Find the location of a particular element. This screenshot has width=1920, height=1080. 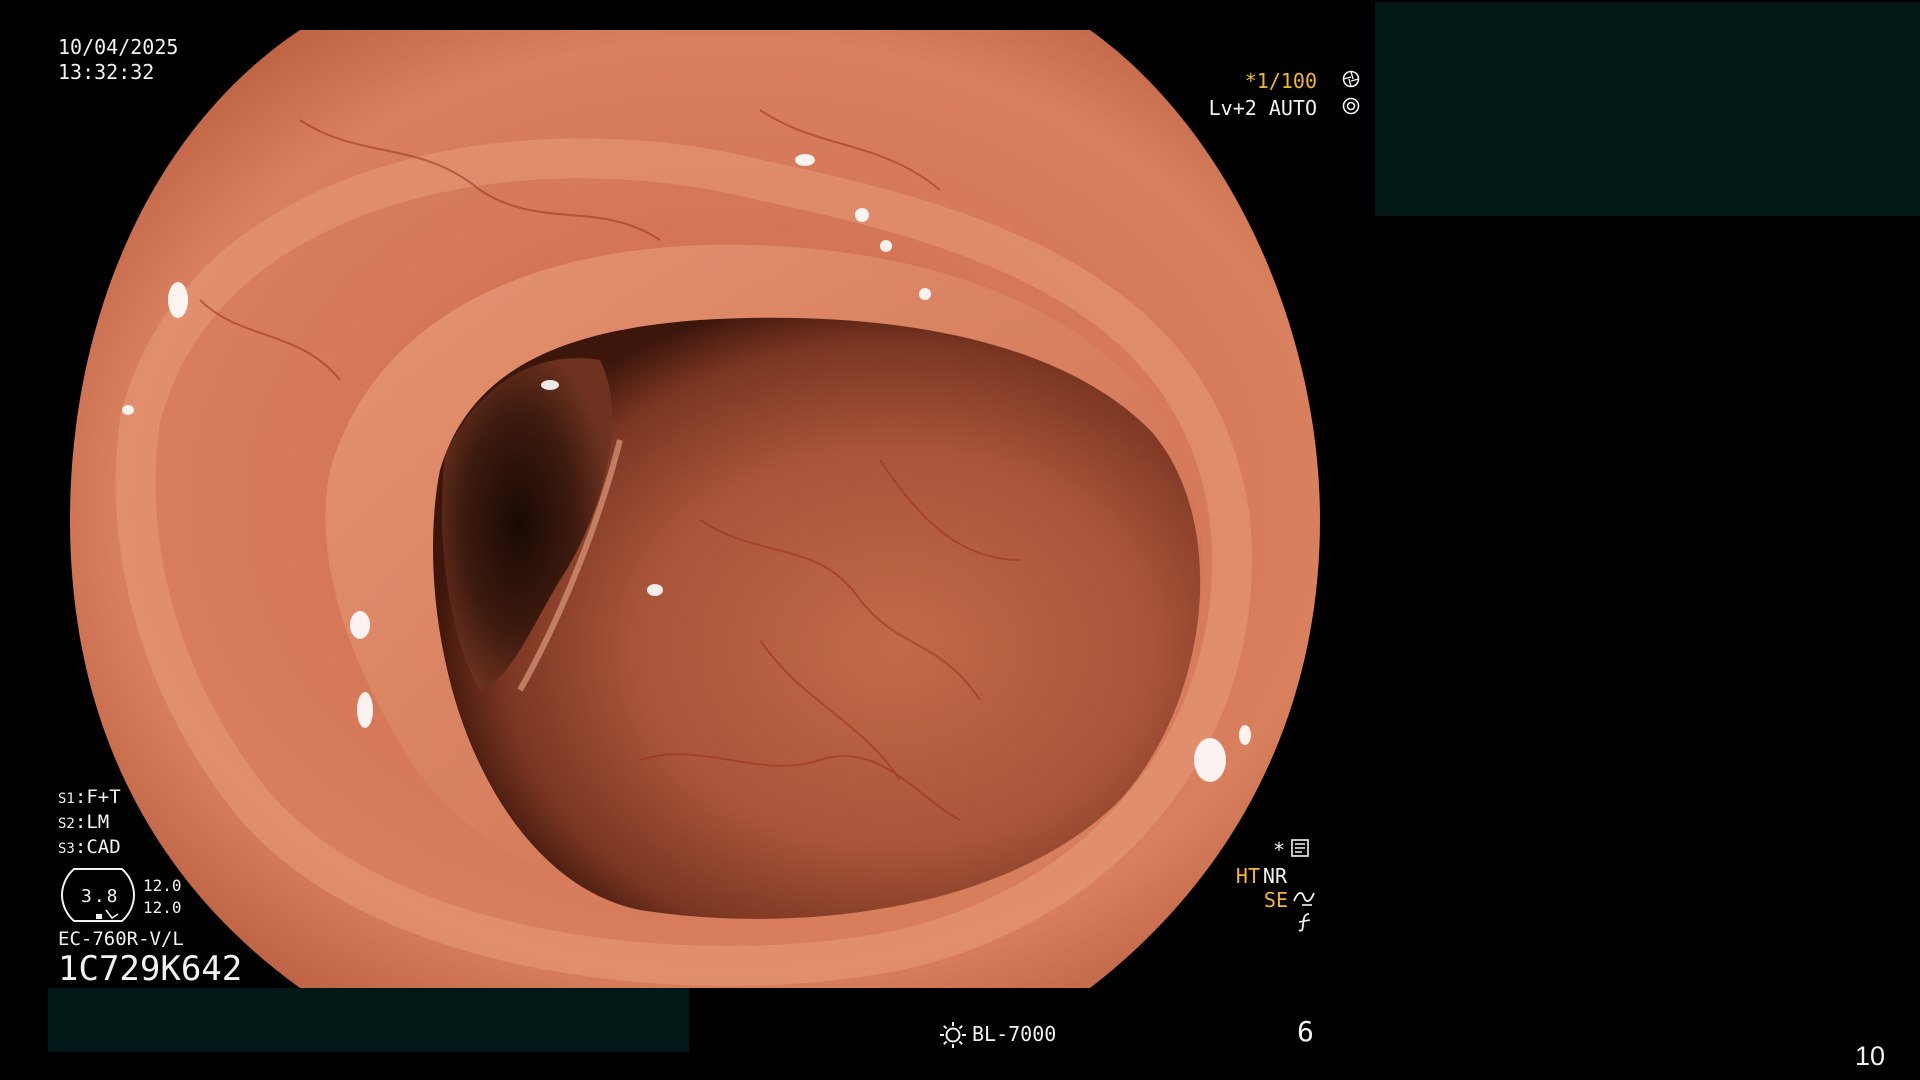

light-source-model: BL-7000 is located at coordinates (1014, 1034).